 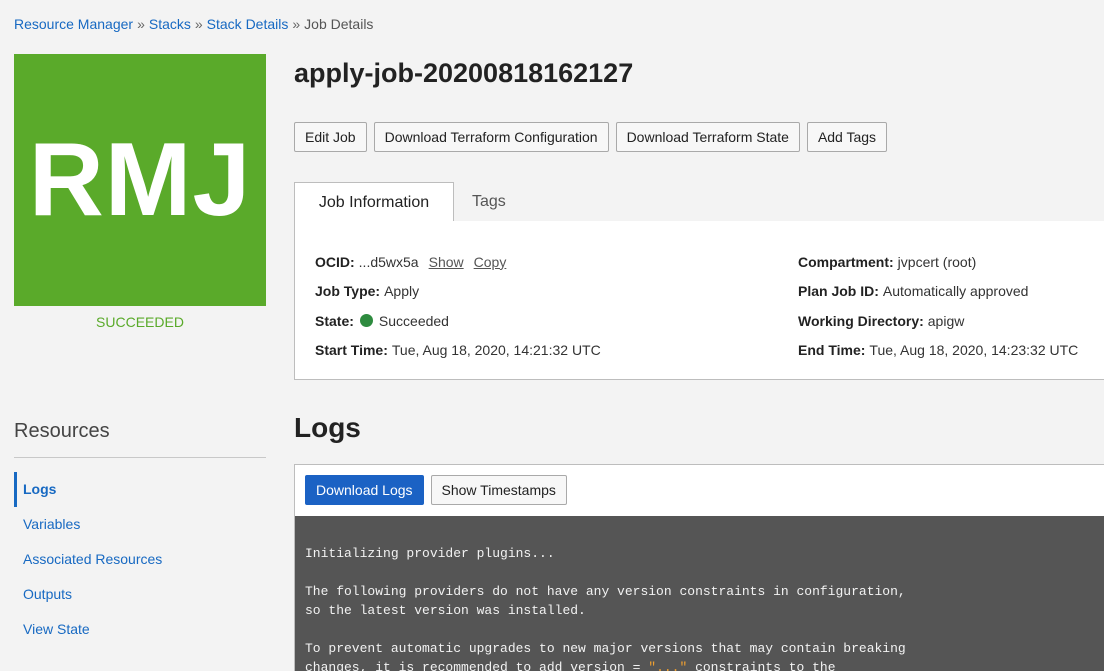 What do you see at coordinates (846, 261) in the screenshot?
I see `compartment-label: Compartment:` at bounding box center [846, 261].